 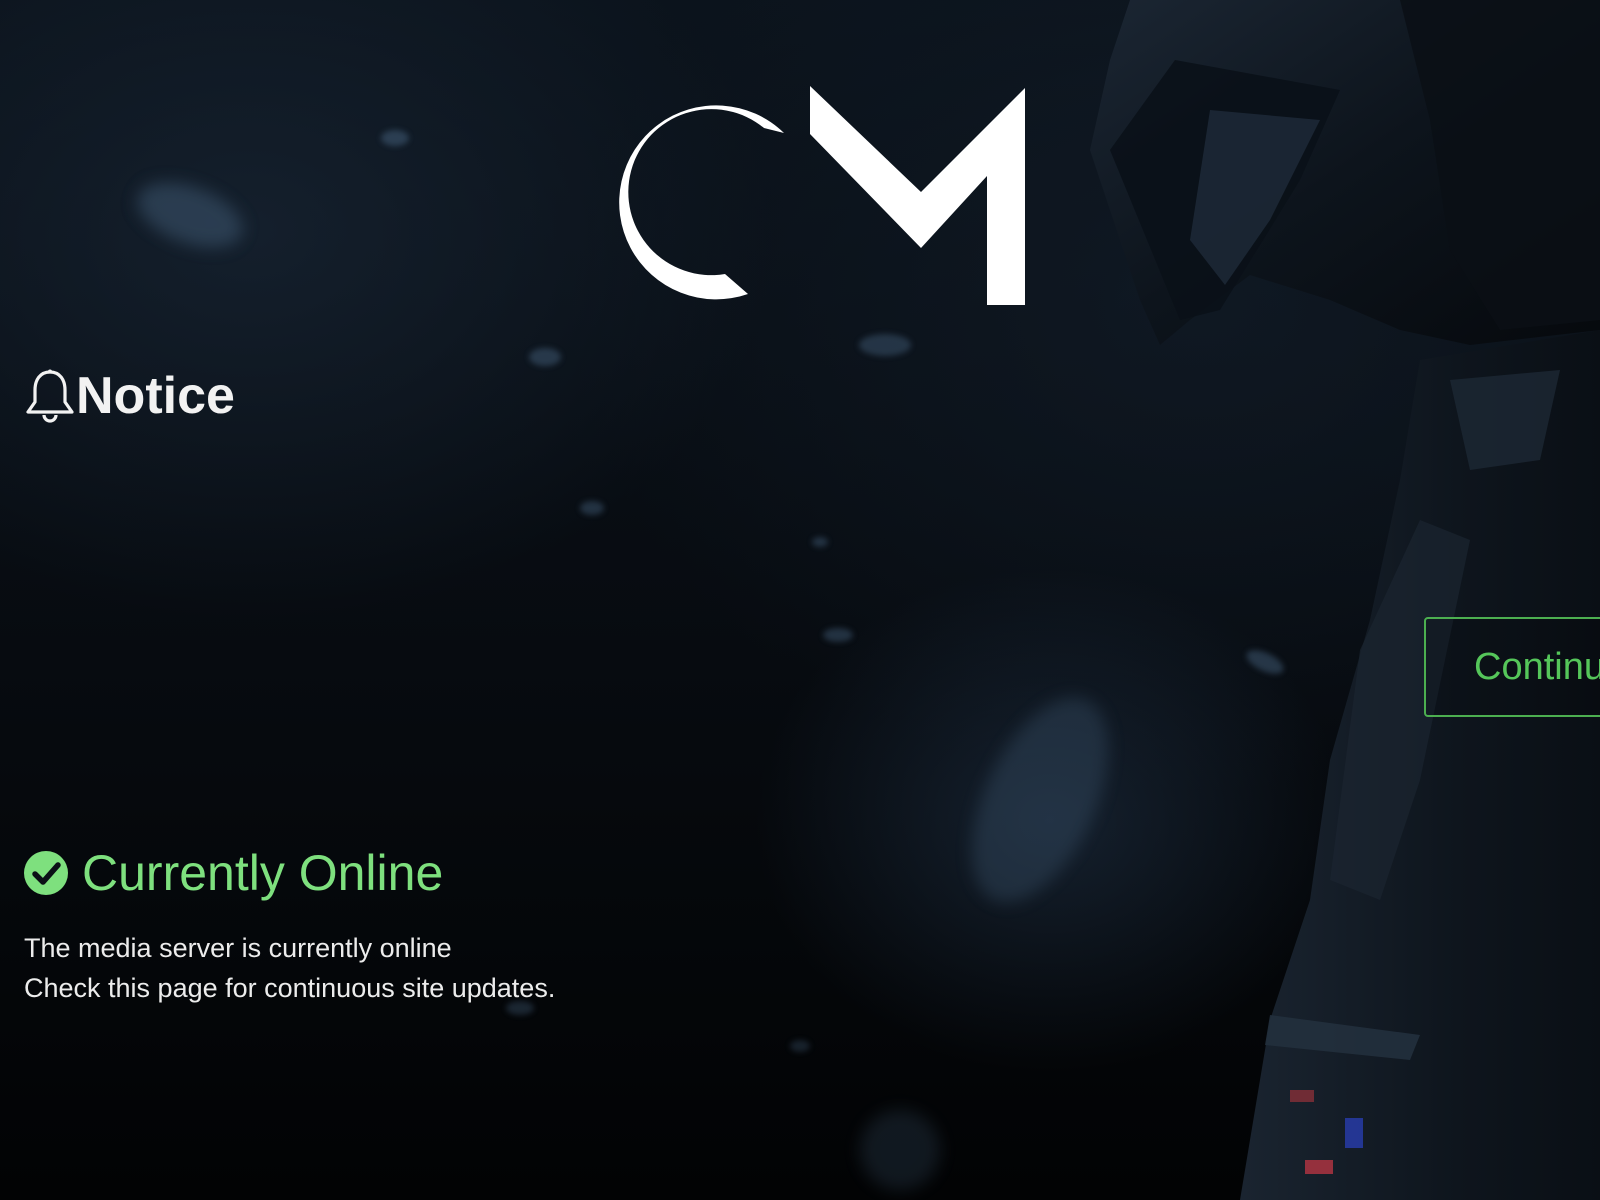 What do you see at coordinates (238, 948) in the screenshot?
I see `status-line-1: The media server is currently online` at bounding box center [238, 948].